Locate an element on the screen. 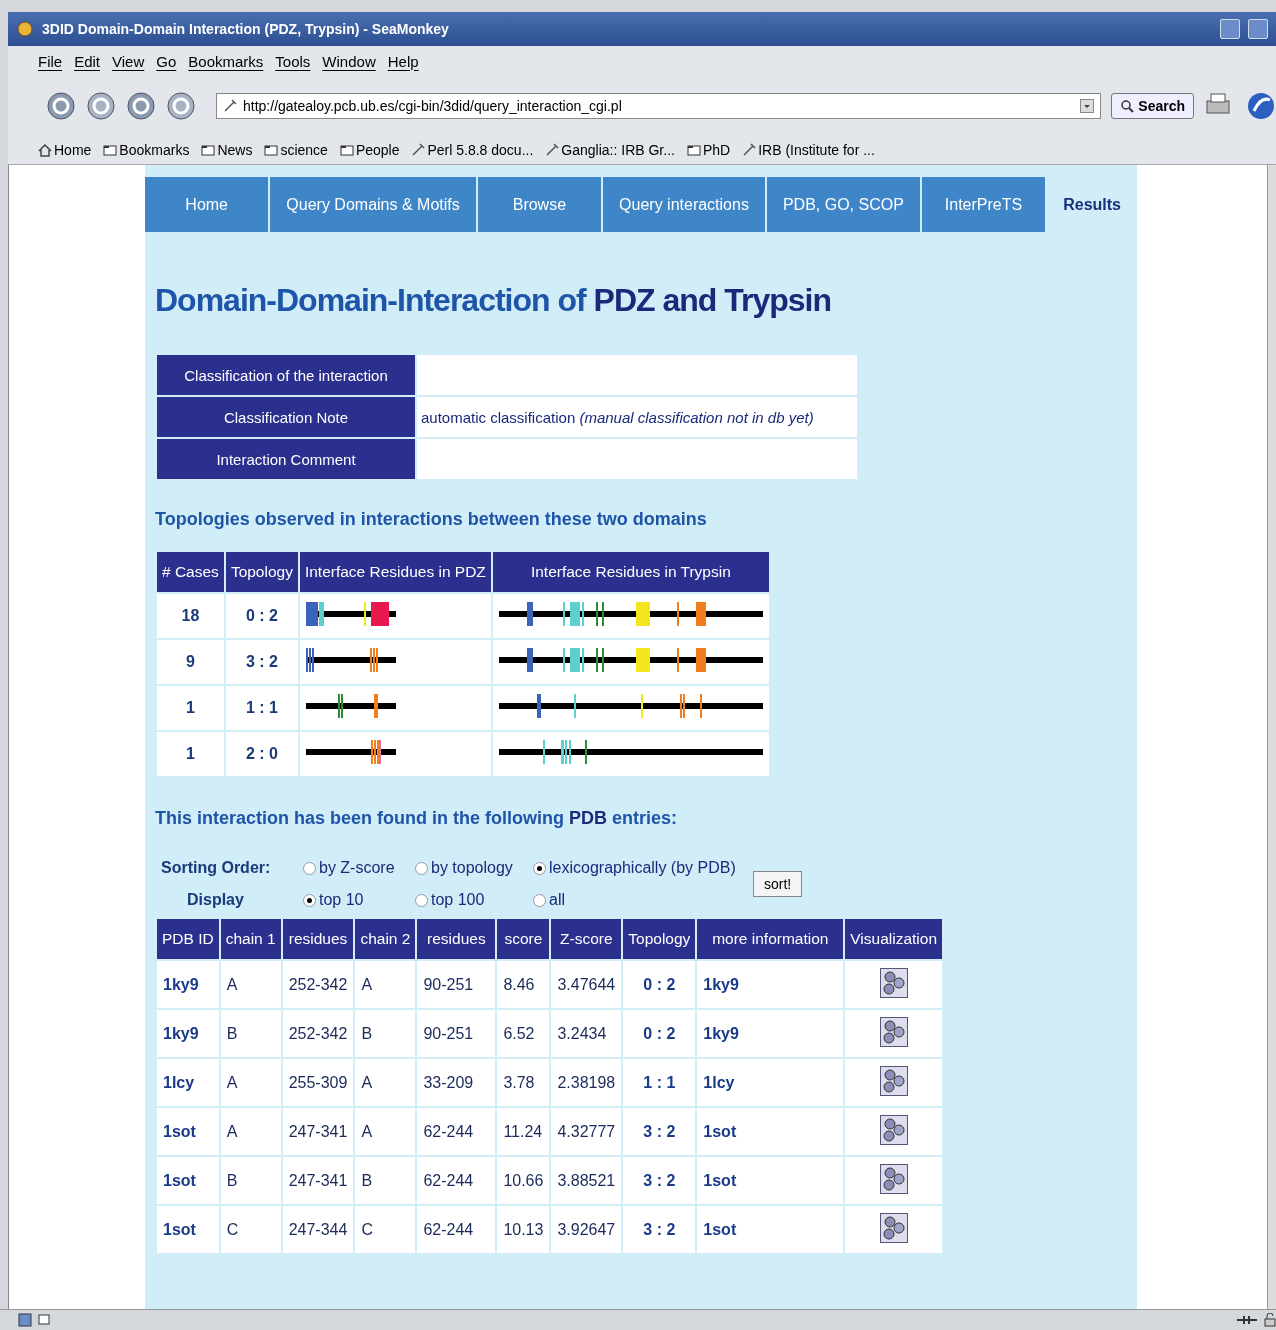 The width and height of the screenshot is (1276, 1330). radio-label: all is located at coordinates (557, 900).